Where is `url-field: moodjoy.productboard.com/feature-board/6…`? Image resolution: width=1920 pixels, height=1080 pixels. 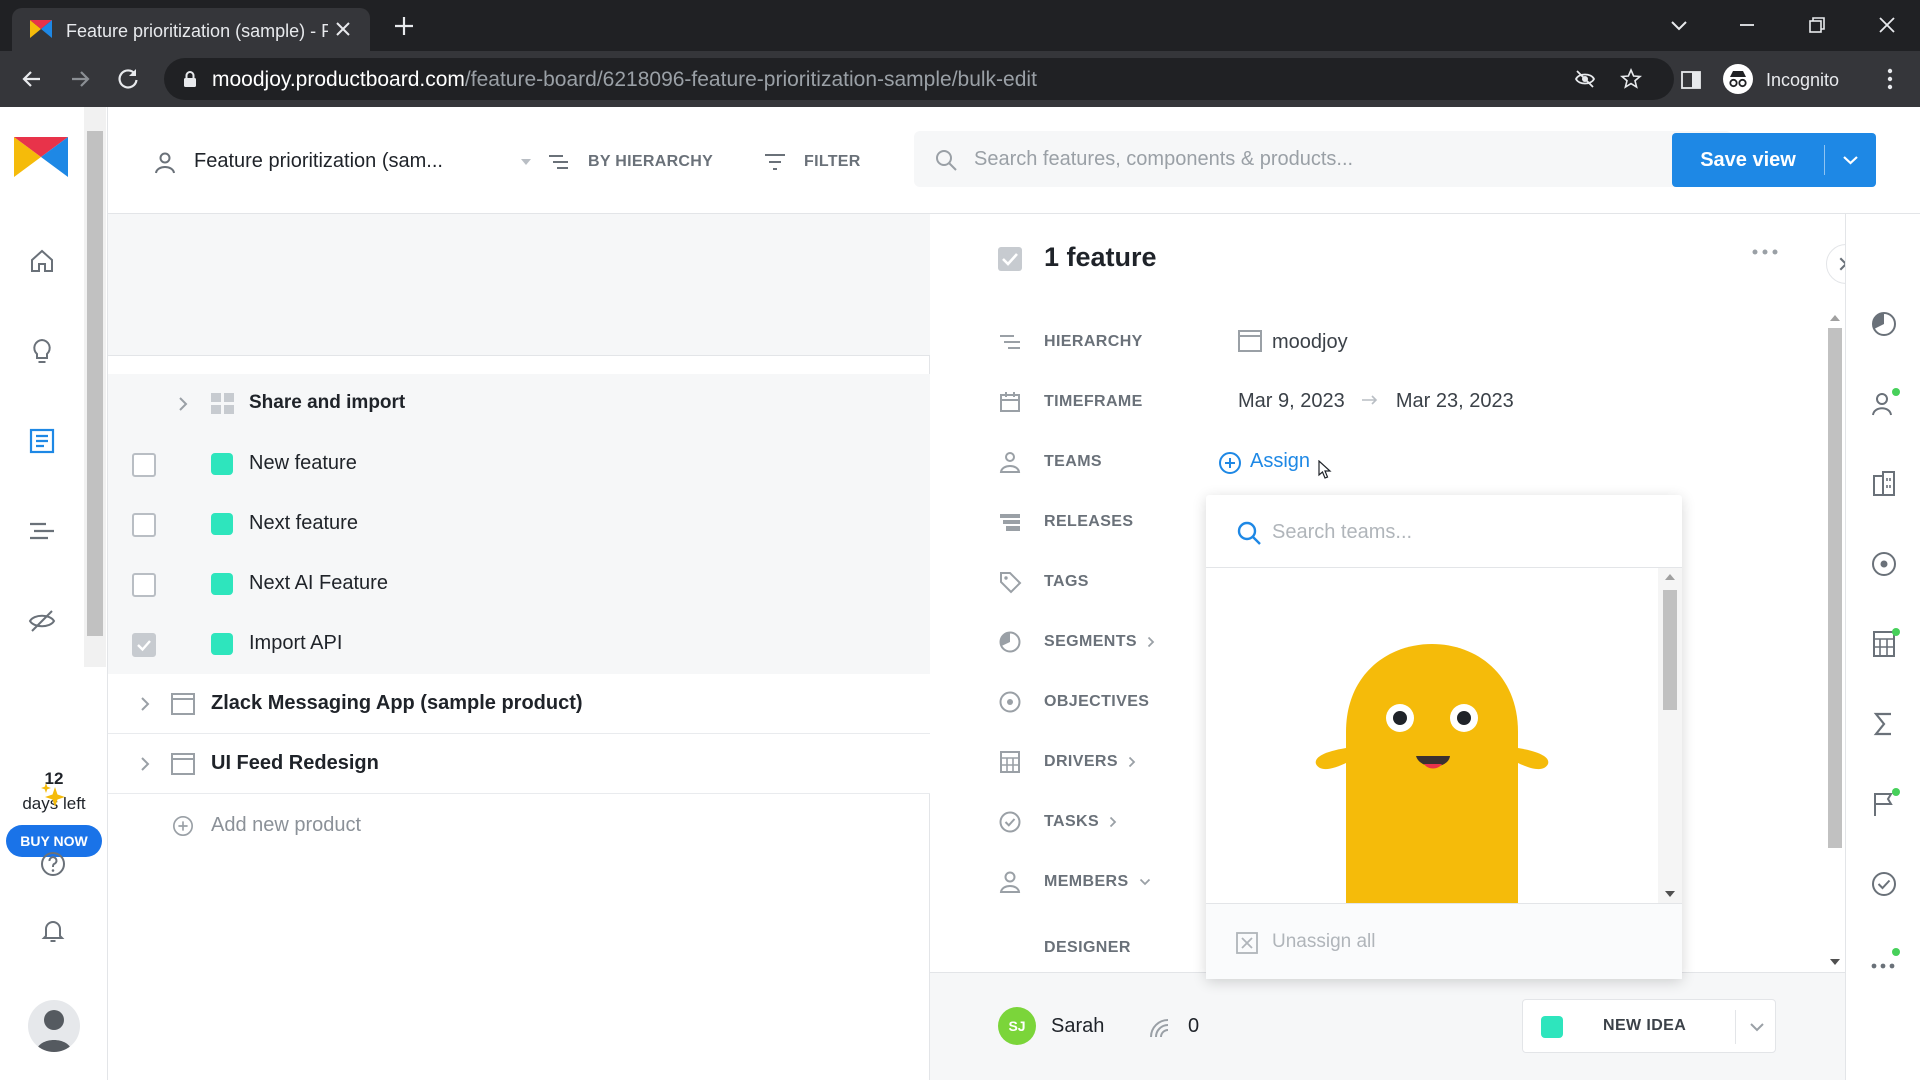
url-field: moodjoy.productboard.com/feature-board/6… is located at coordinates (919, 79).